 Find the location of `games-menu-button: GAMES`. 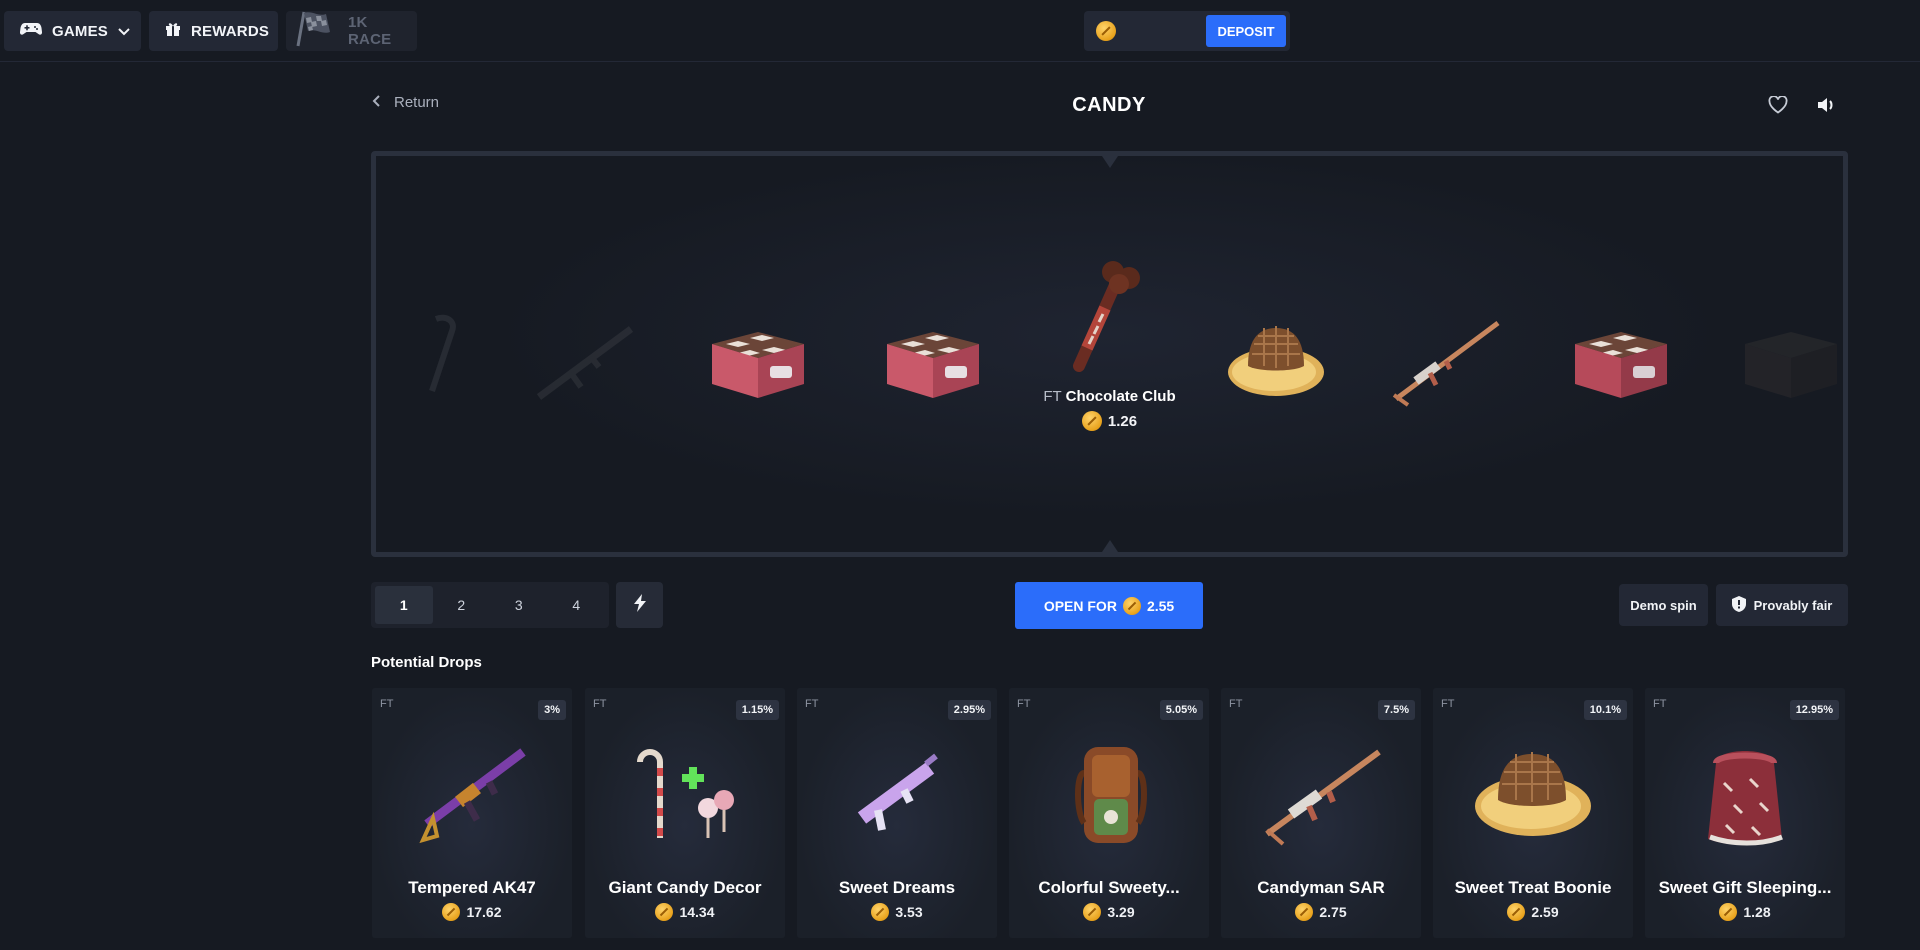

games-menu-button: GAMES is located at coordinates (72, 31).